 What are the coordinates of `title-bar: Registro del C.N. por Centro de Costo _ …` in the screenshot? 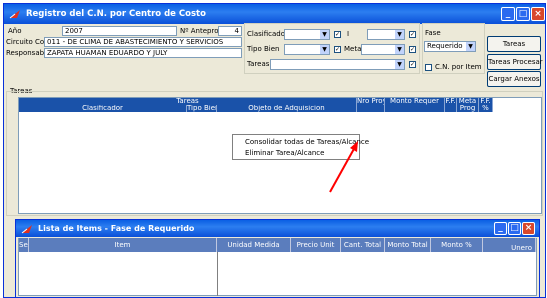 It's located at (274, 14).